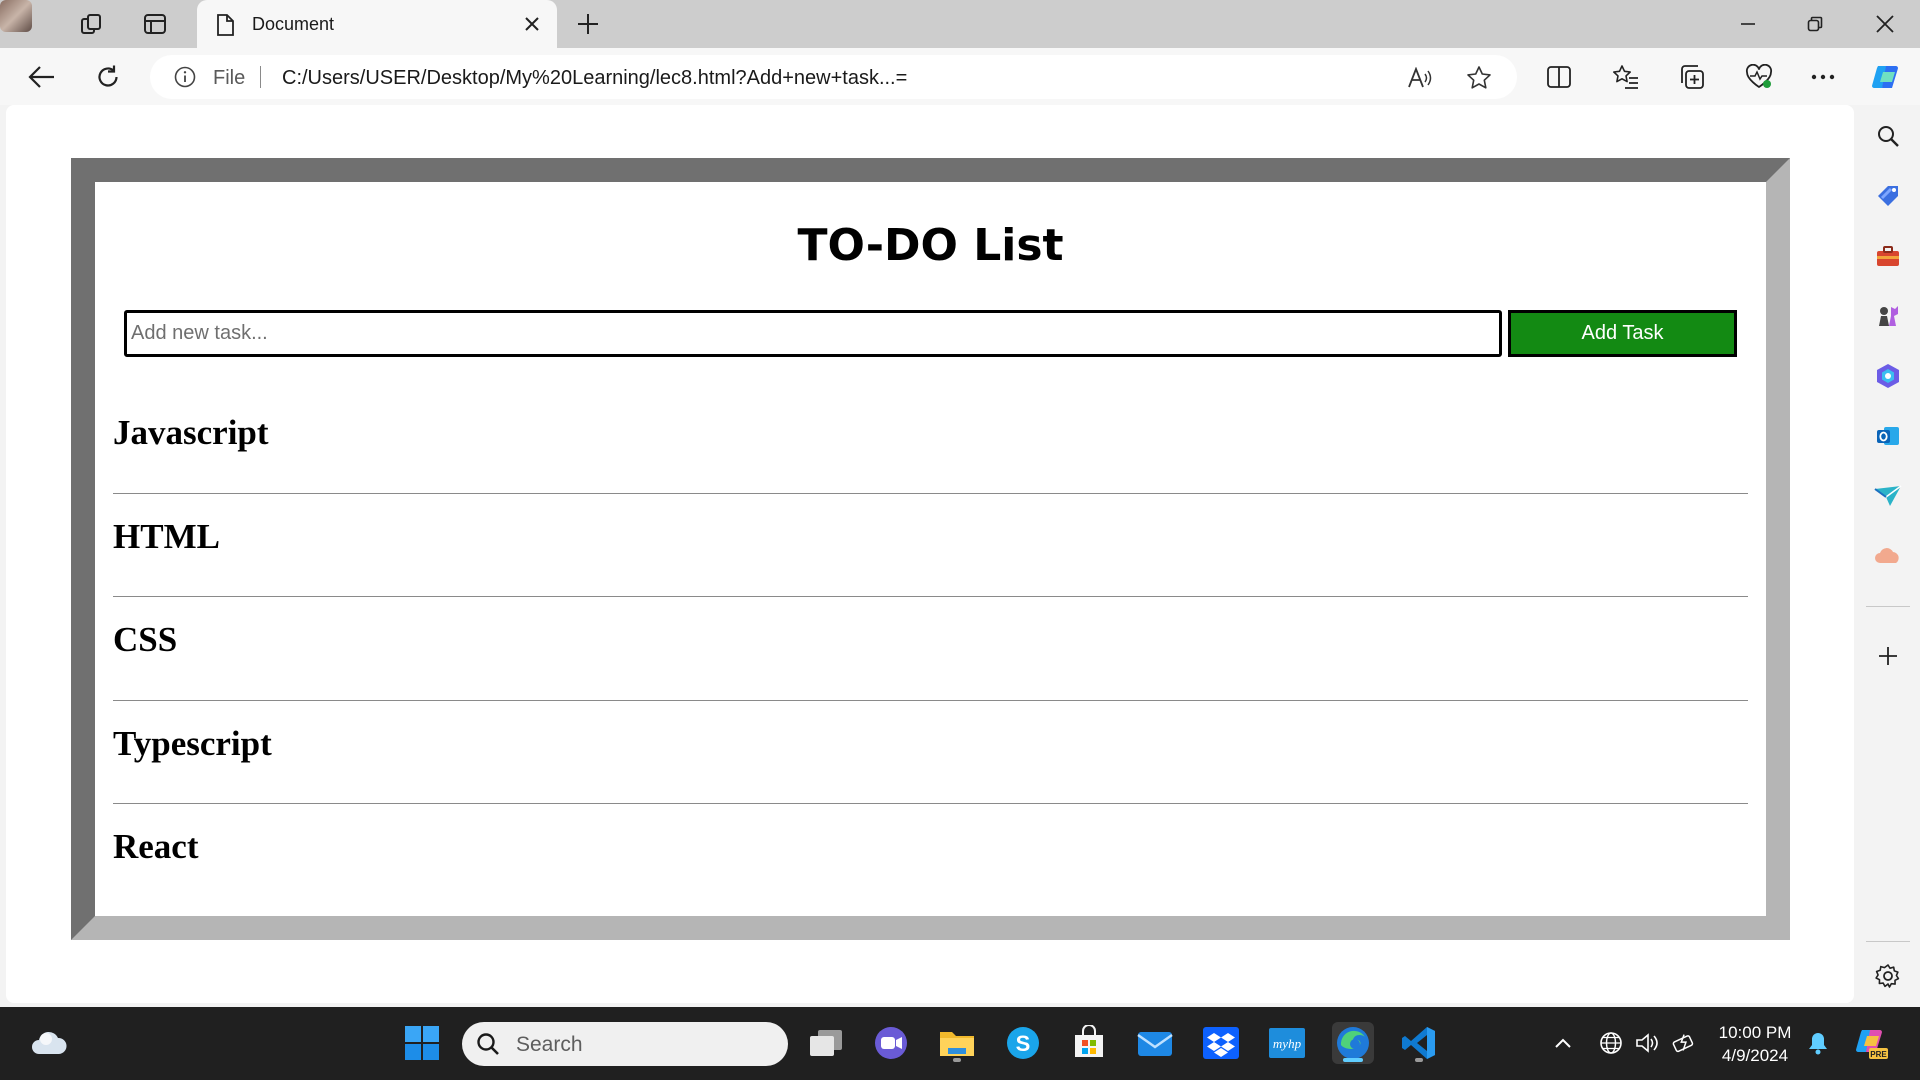  Describe the element at coordinates (1755, 1032) in the screenshot. I see `clock-time: 10:00 PM` at that location.